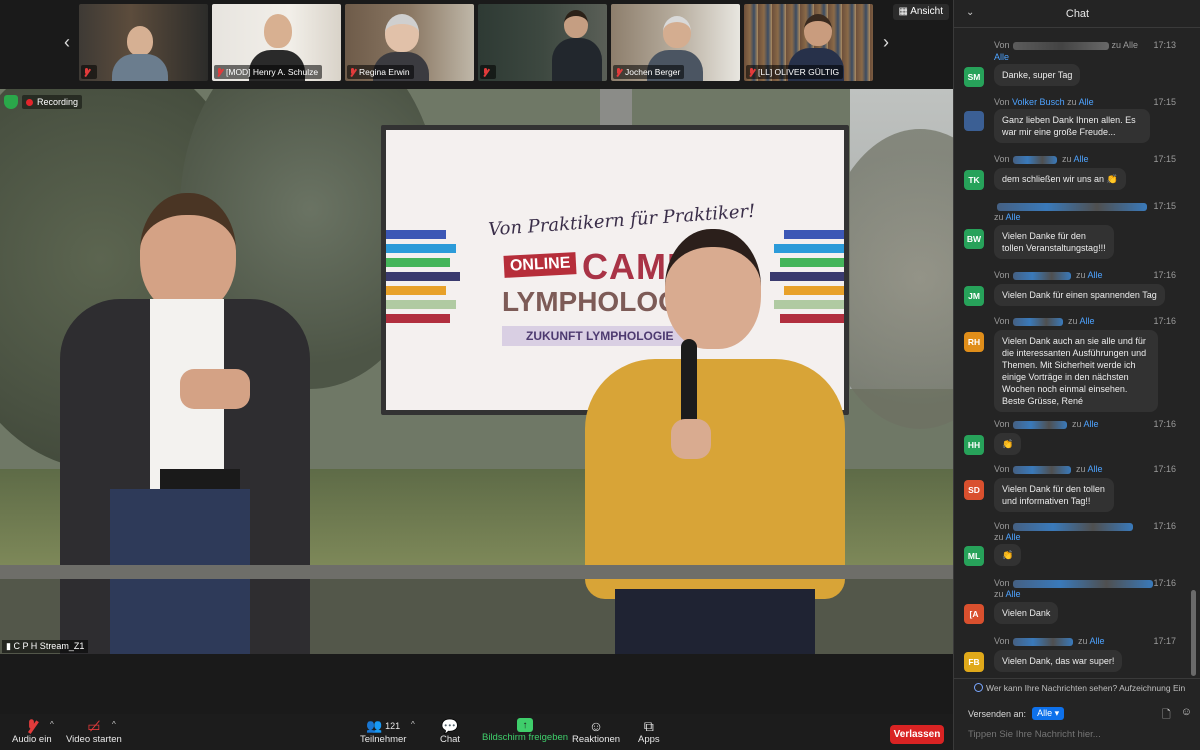 The image size is (1200, 750). Describe the element at coordinates (596, 726) in the screenshot. I see `reaction-smiley-icon: ☺` at that location.